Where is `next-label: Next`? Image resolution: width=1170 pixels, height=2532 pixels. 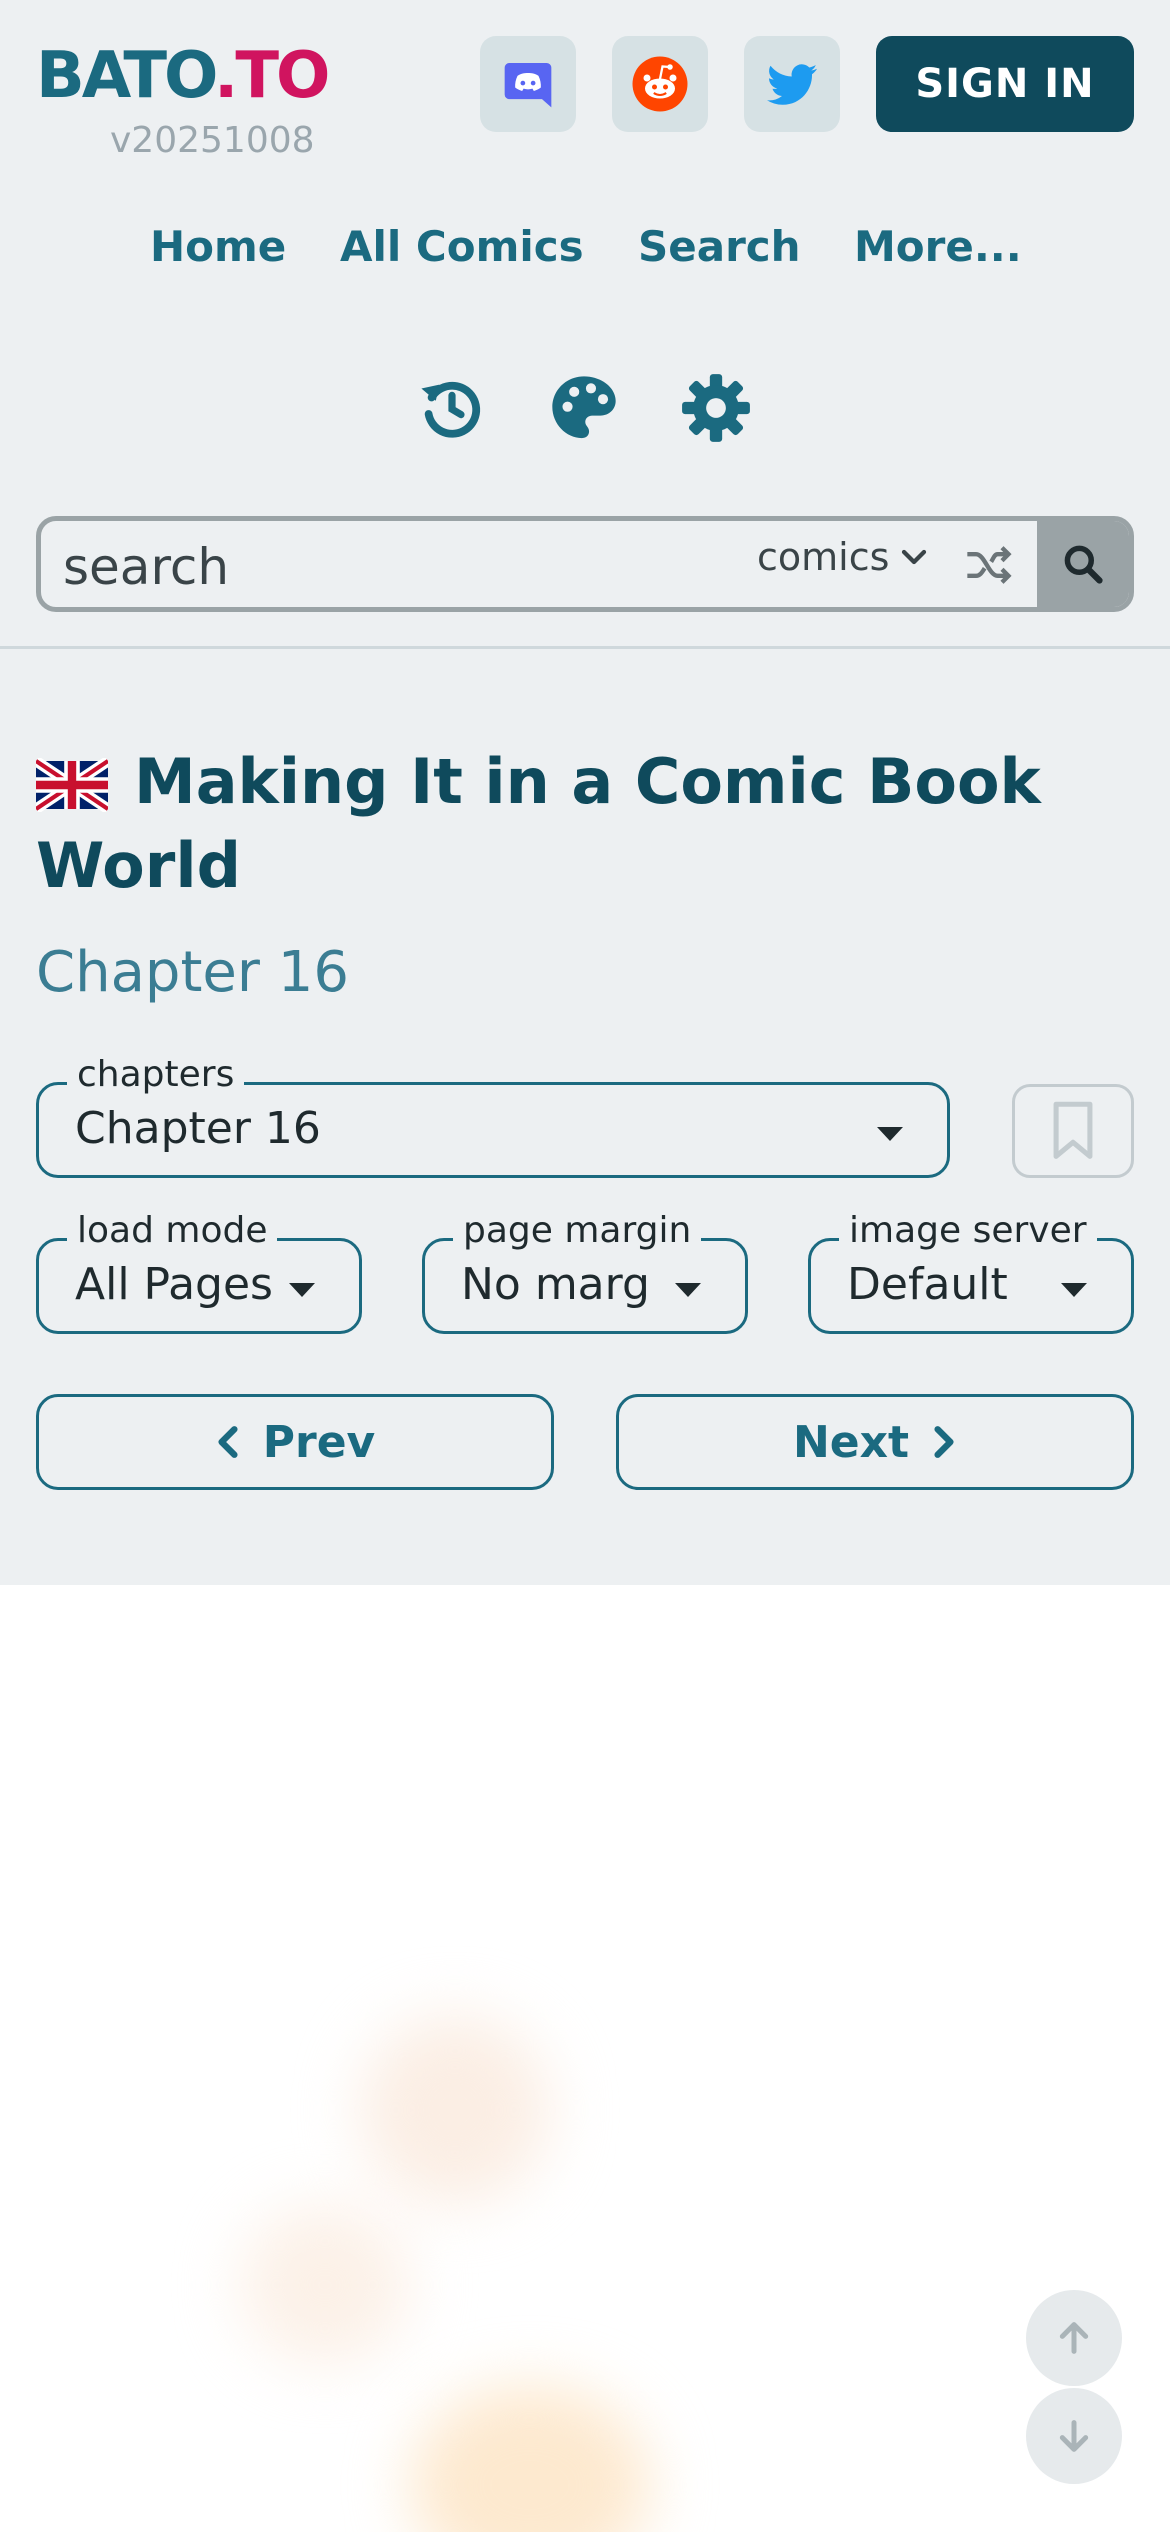 next-label: Next is located at coordinates (851, 1442).